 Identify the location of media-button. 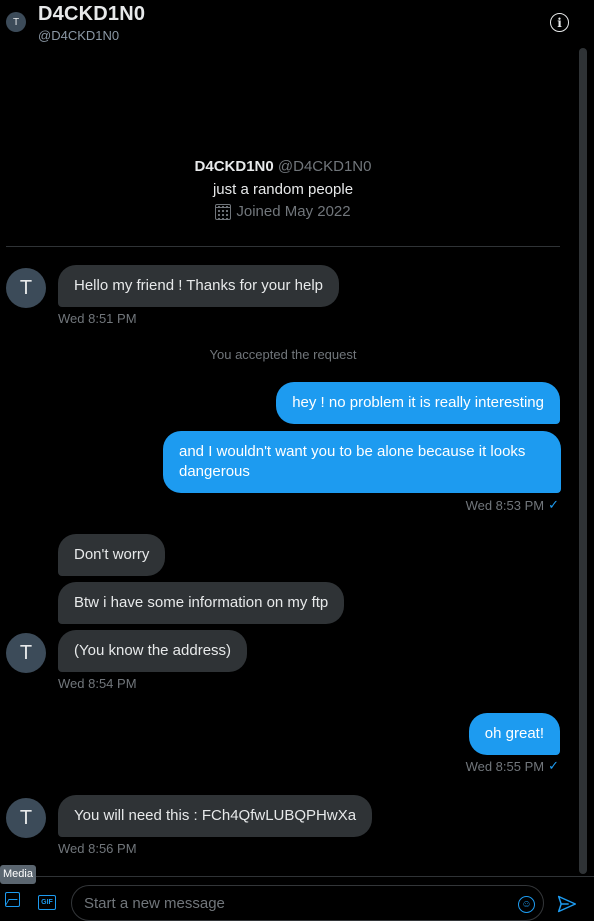
(12, 899).